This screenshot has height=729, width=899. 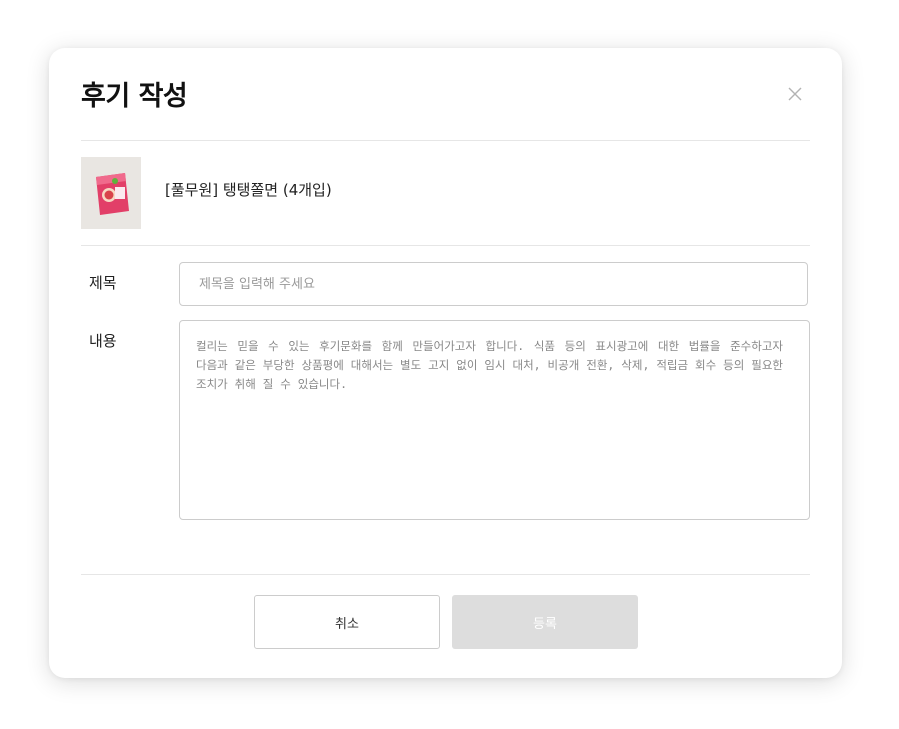 I want to click on product-package-image, so click(x=111, y=193).